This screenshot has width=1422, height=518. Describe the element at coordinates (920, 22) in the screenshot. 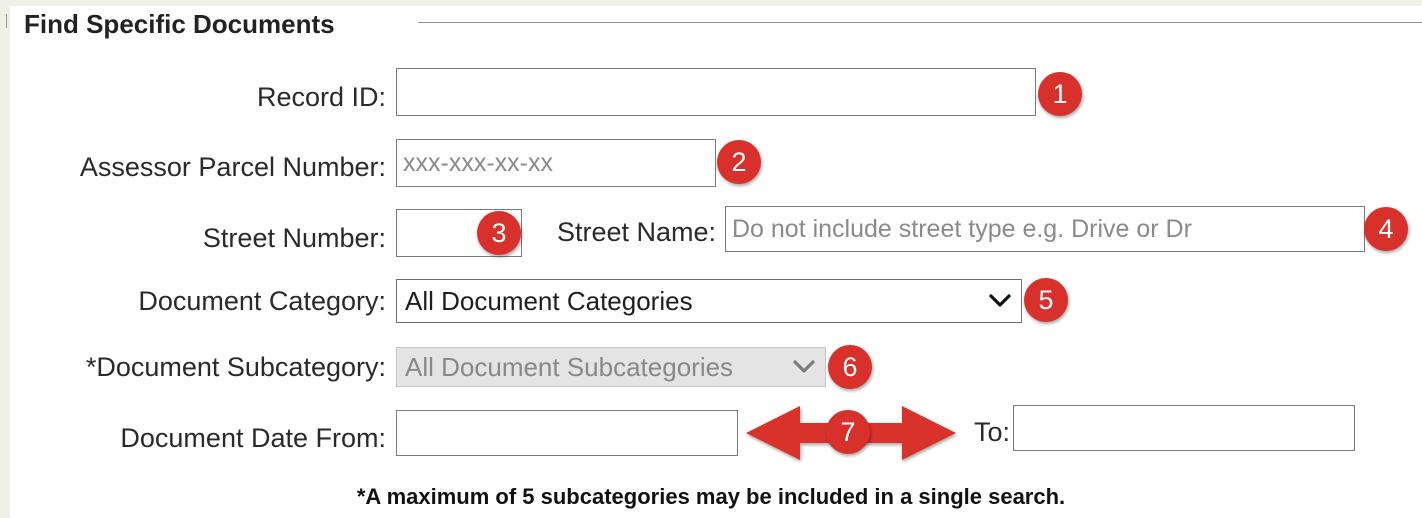

I see `fieldset-border-top` at that location.